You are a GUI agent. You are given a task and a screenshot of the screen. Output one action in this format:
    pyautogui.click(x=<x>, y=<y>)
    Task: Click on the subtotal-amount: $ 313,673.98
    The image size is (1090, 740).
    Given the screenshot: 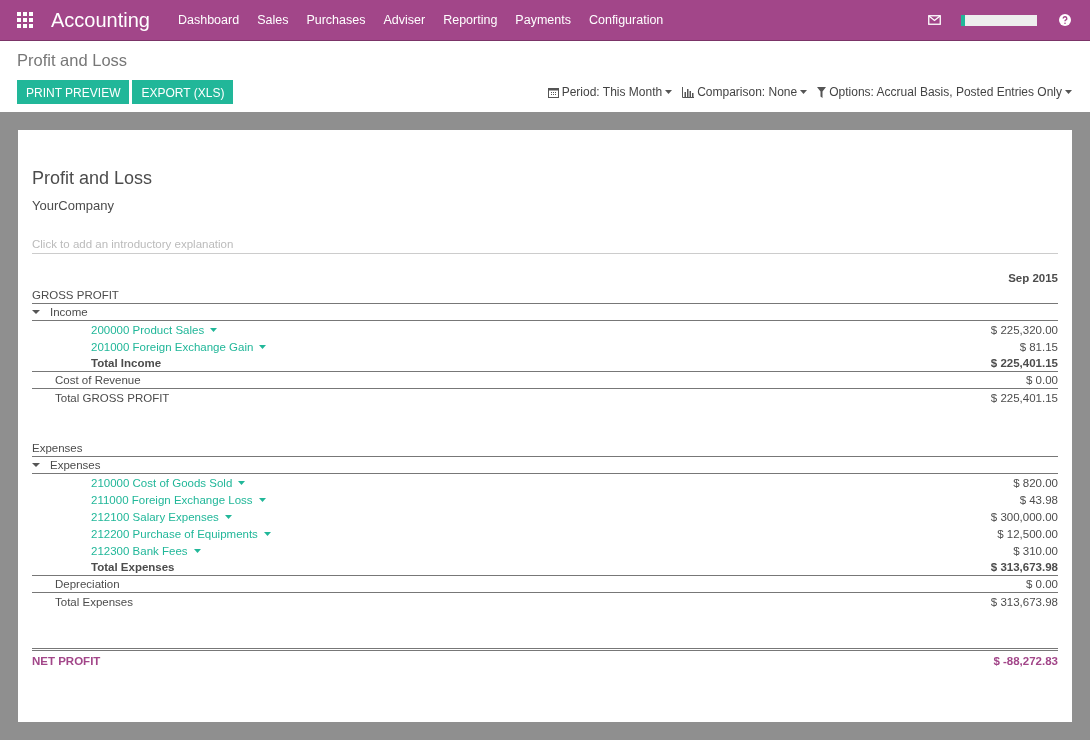 What is the action you would take?
    pyautogui.click(x=1024, y=567)
    